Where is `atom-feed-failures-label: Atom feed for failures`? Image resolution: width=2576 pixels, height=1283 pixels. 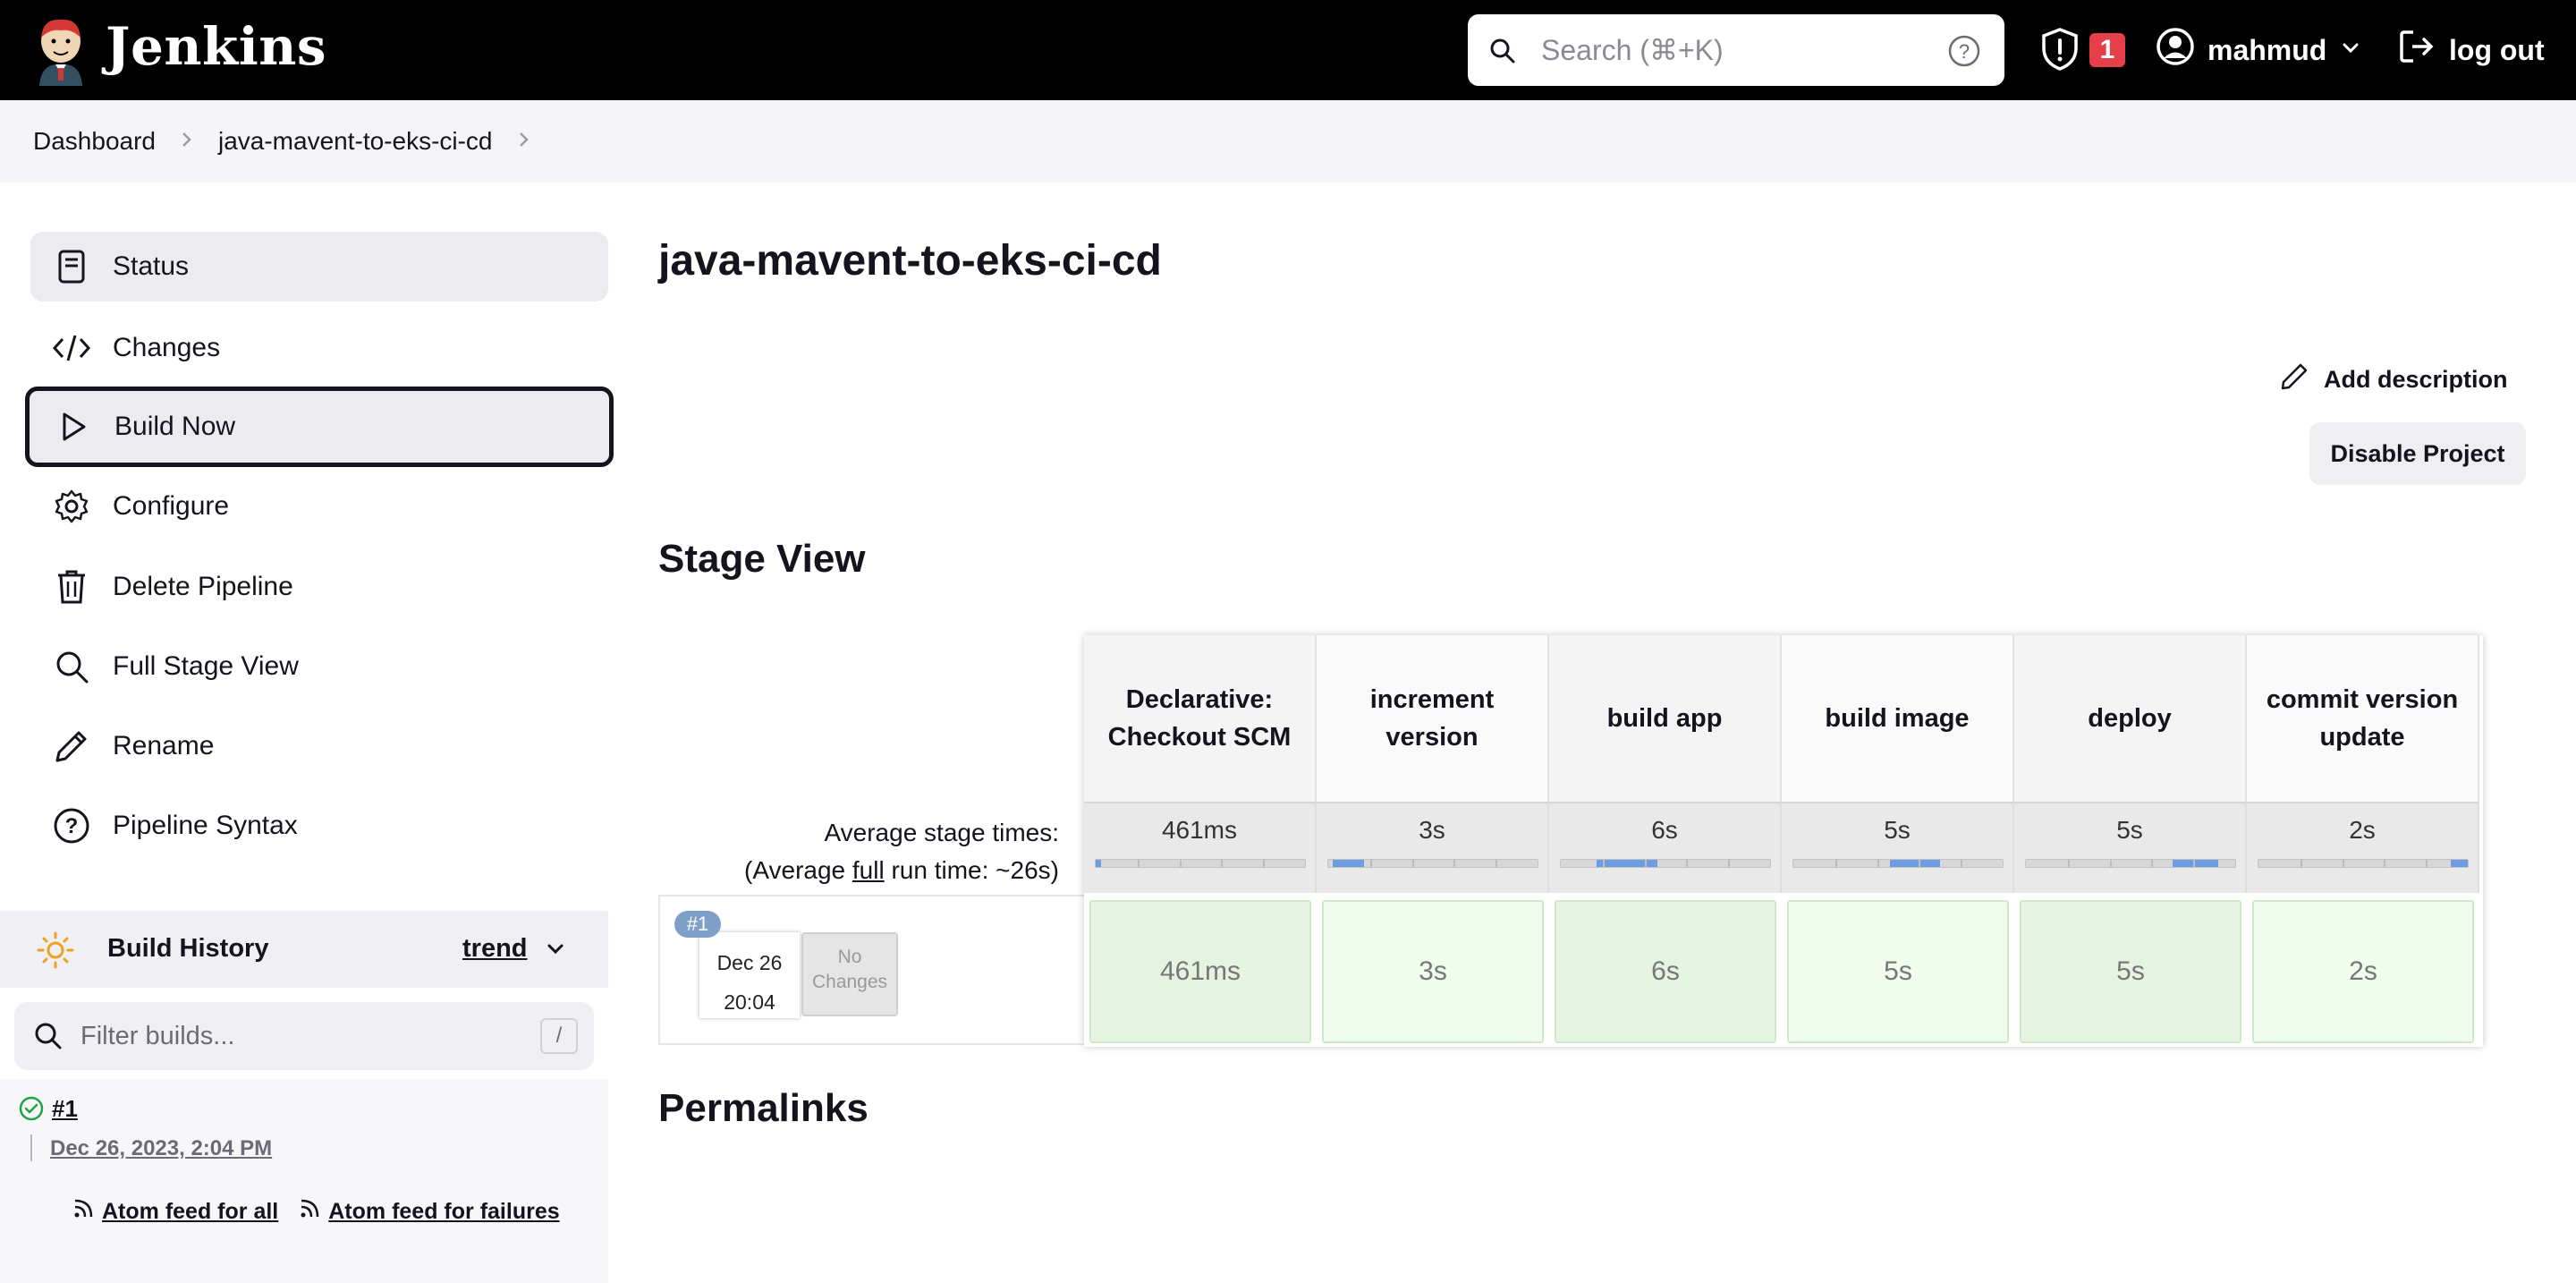 atom-feed-failures-label: Atom feed for failures is located at coordinates (443, 1212).